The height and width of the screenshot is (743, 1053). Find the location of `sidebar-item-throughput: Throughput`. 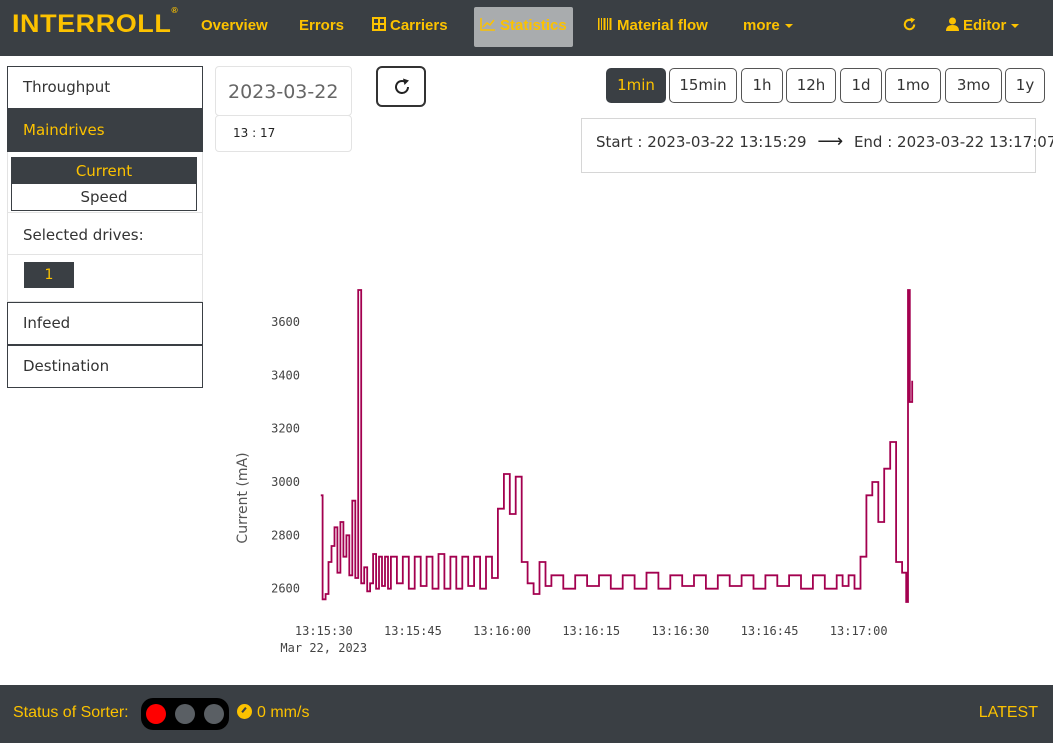

sidebar-item-throughput: Throughput is located at coordinates (105, 87).